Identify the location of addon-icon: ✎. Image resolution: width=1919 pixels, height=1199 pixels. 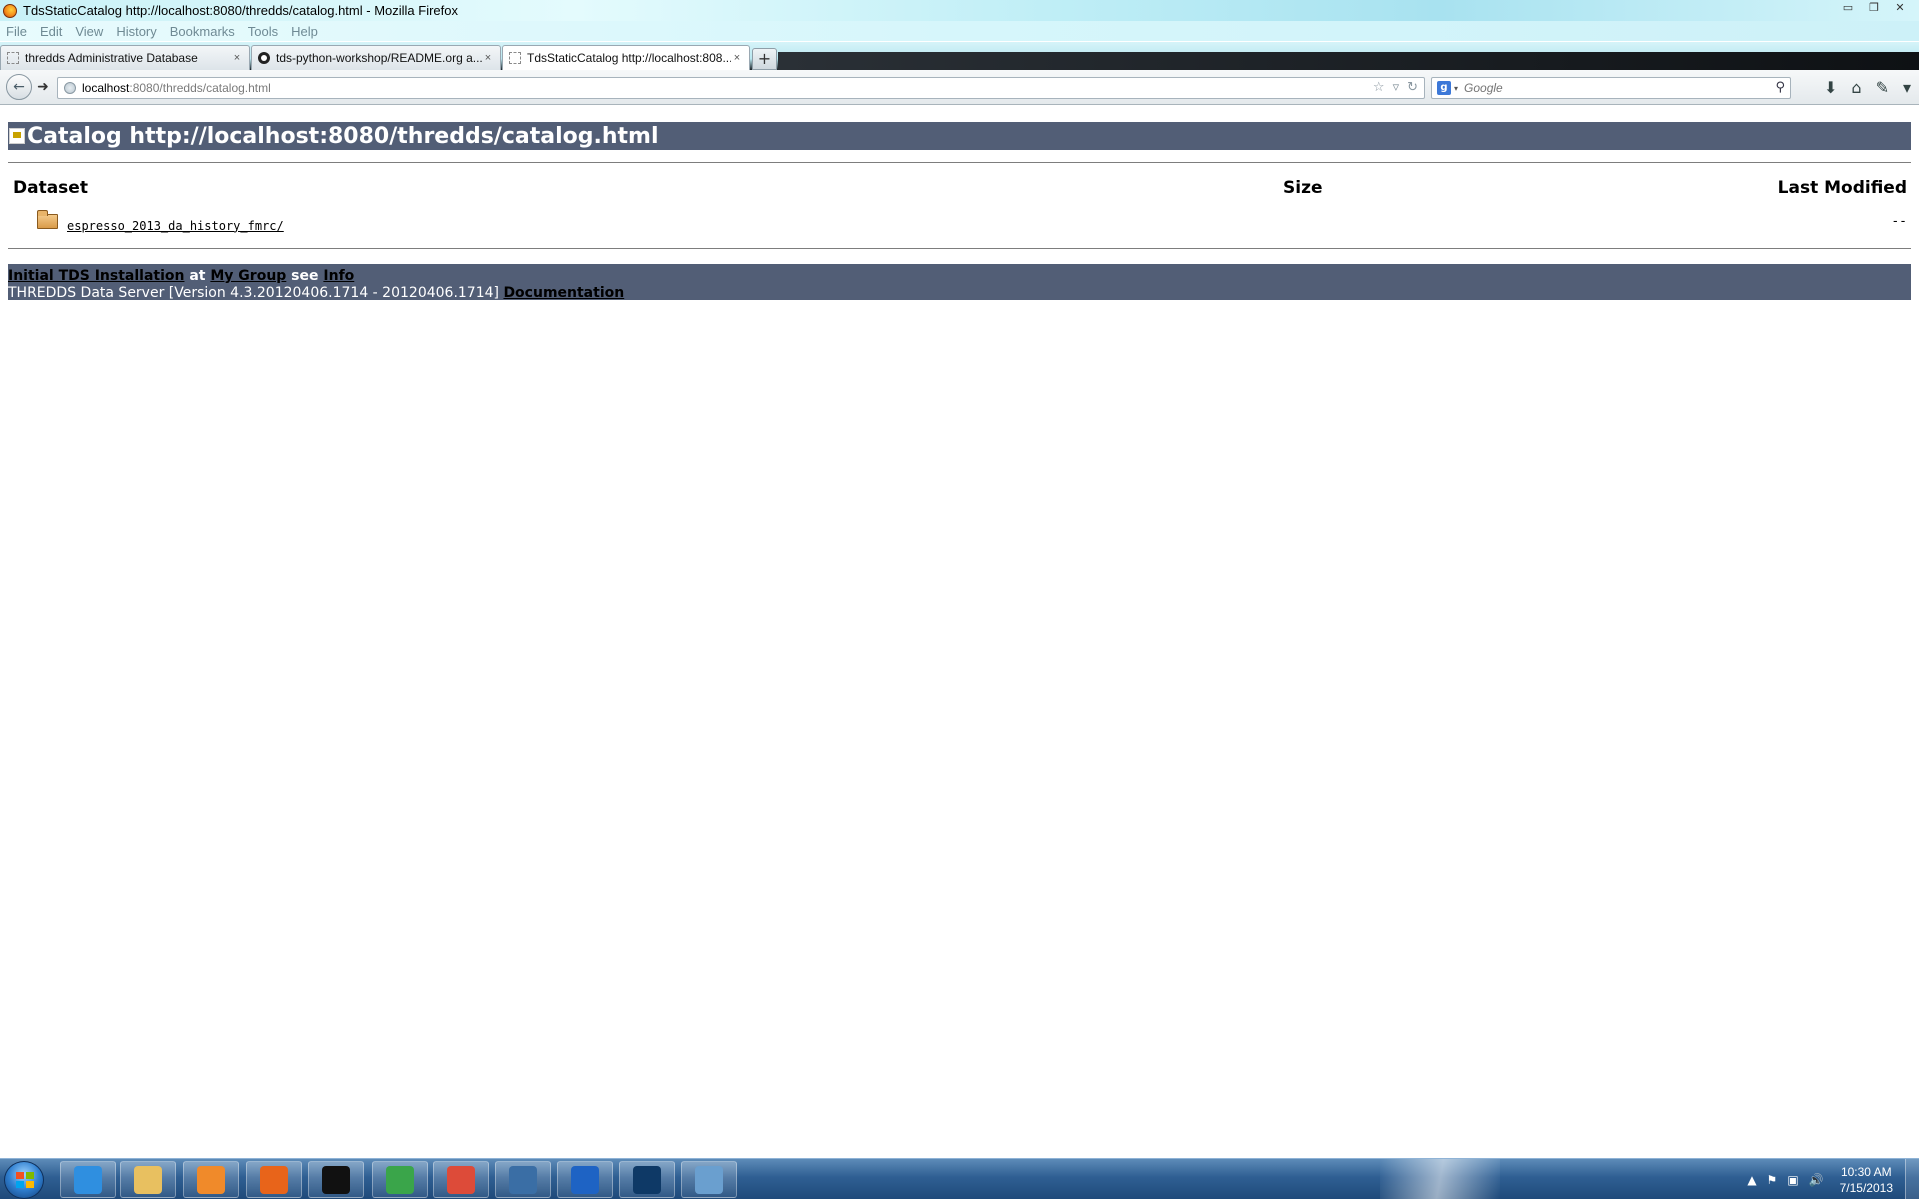
(1882, 87).